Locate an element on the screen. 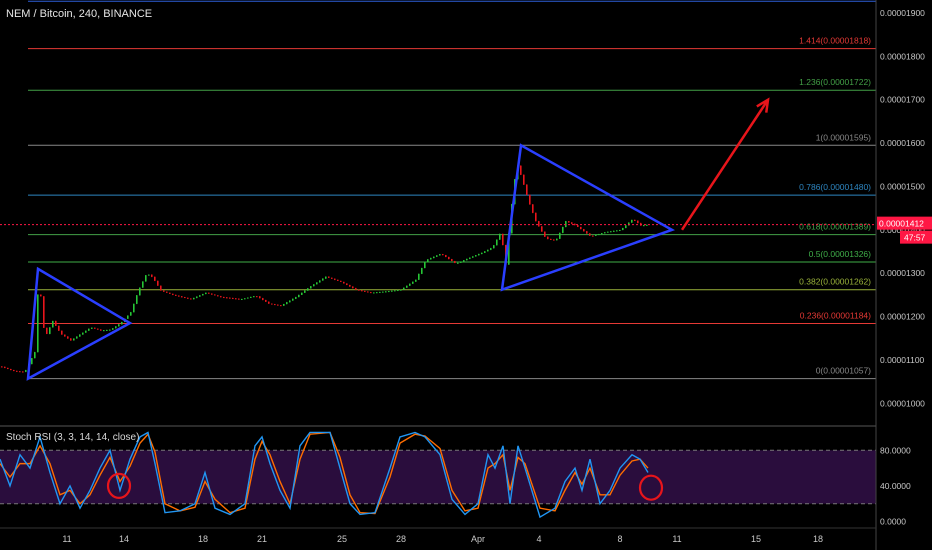 The image size is (932, 550). rsi-tick-label: 0.0000 is located at coordinates (893, 522).